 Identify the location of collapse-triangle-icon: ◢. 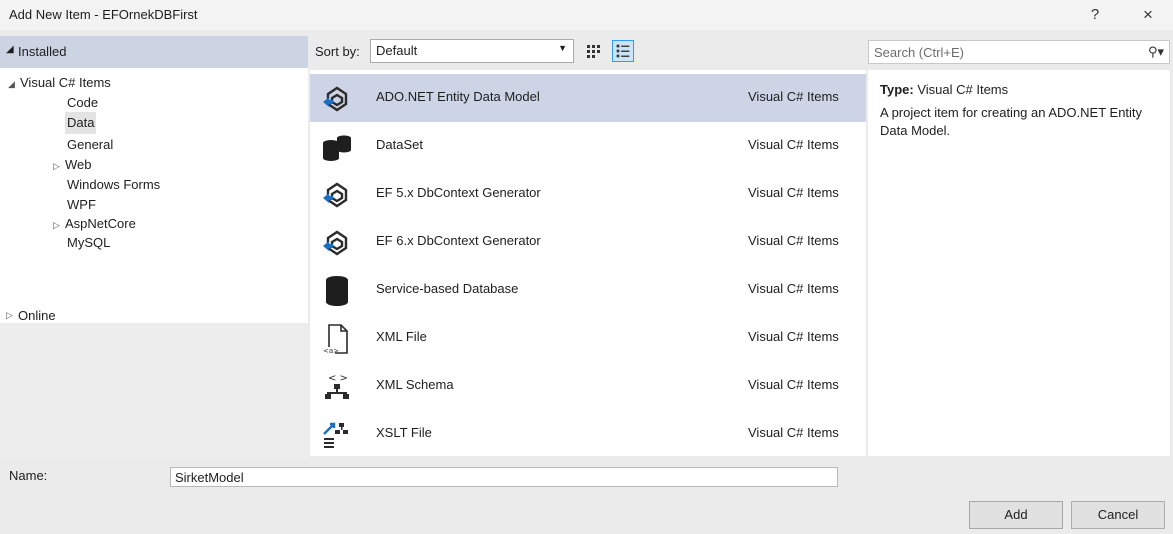
(10, 49).